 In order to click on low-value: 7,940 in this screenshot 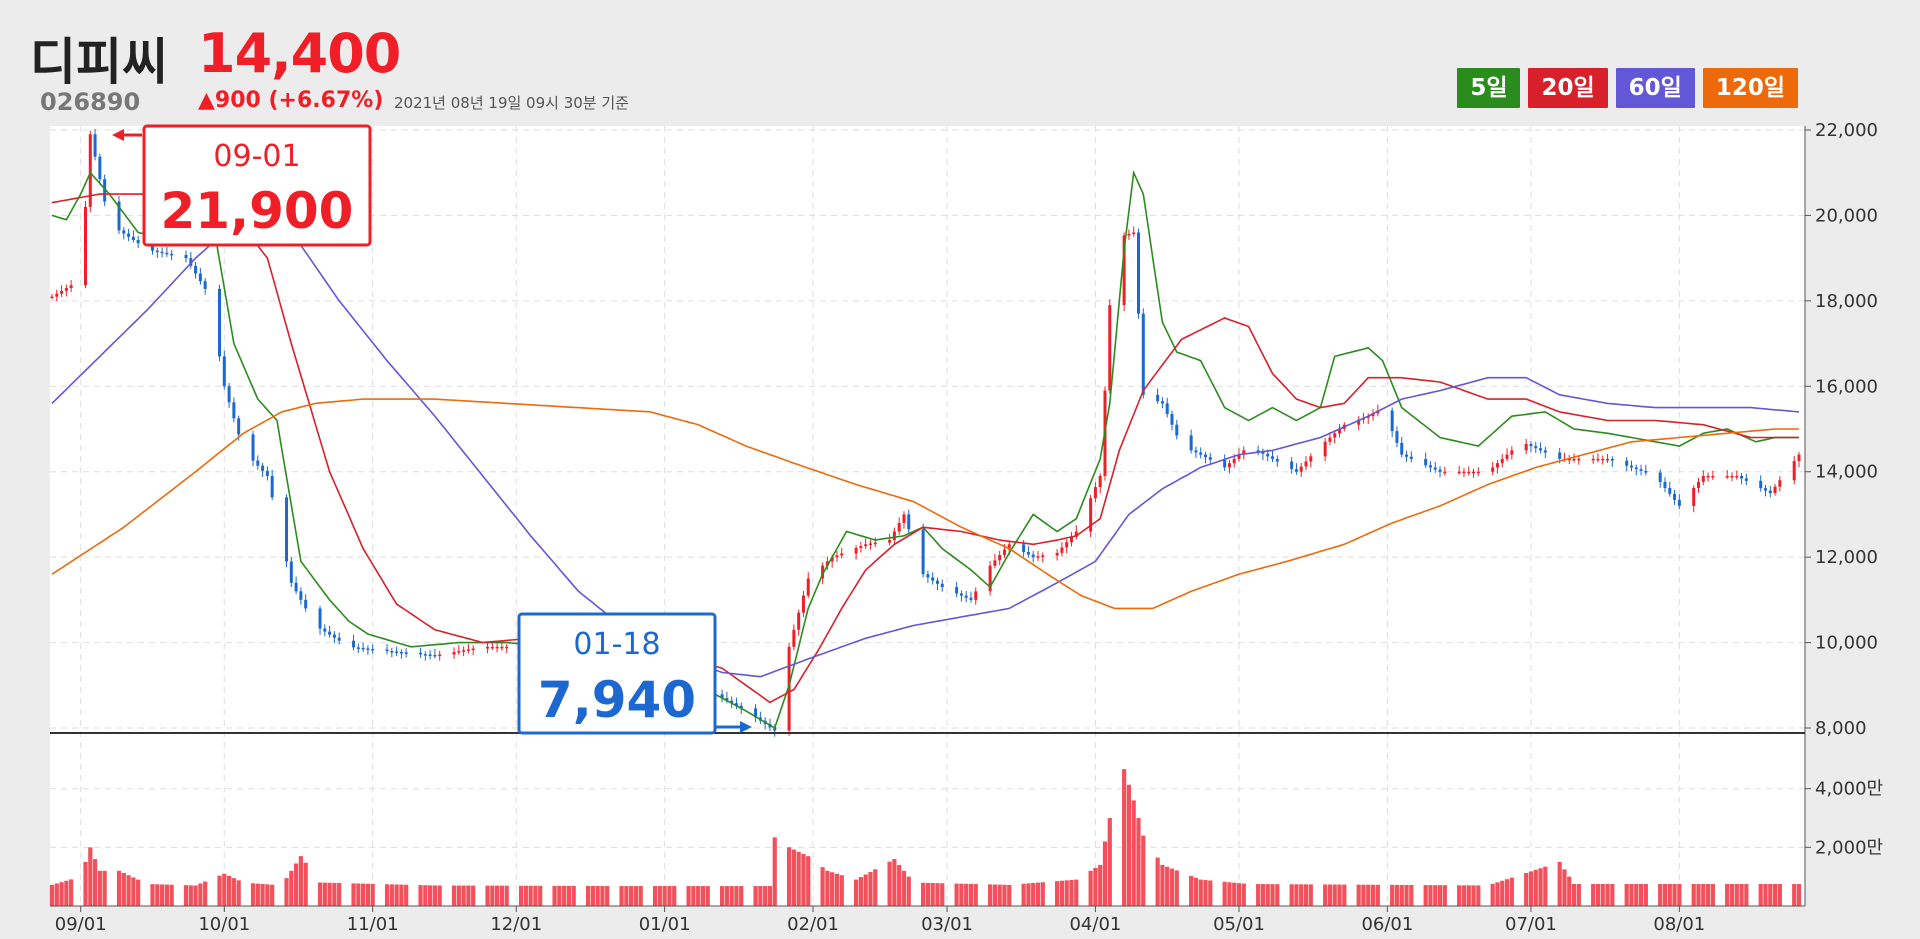, I will do `click(617, 700)`.